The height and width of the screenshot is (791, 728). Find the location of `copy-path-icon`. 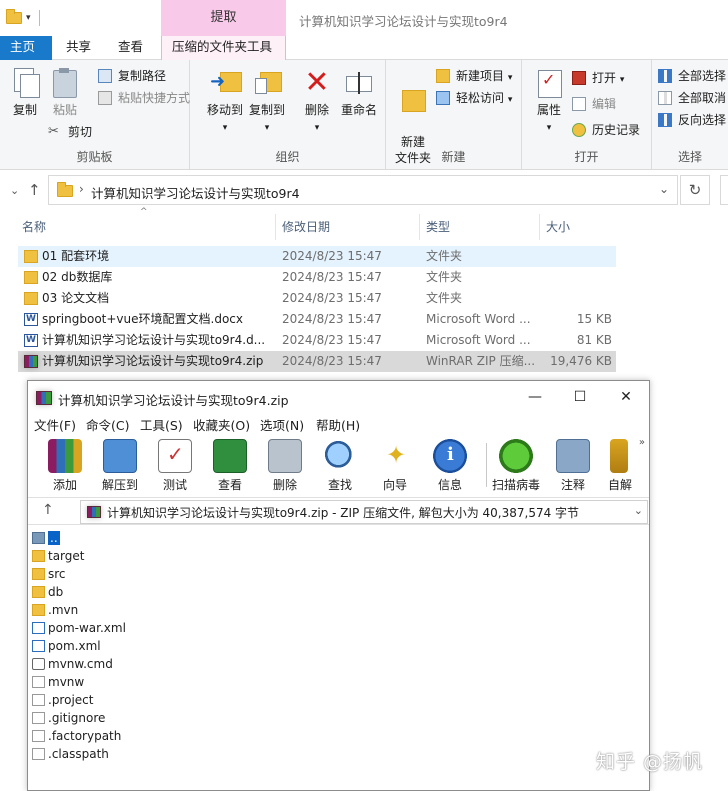

copy-path-icon is located at coordinates (105, 76).